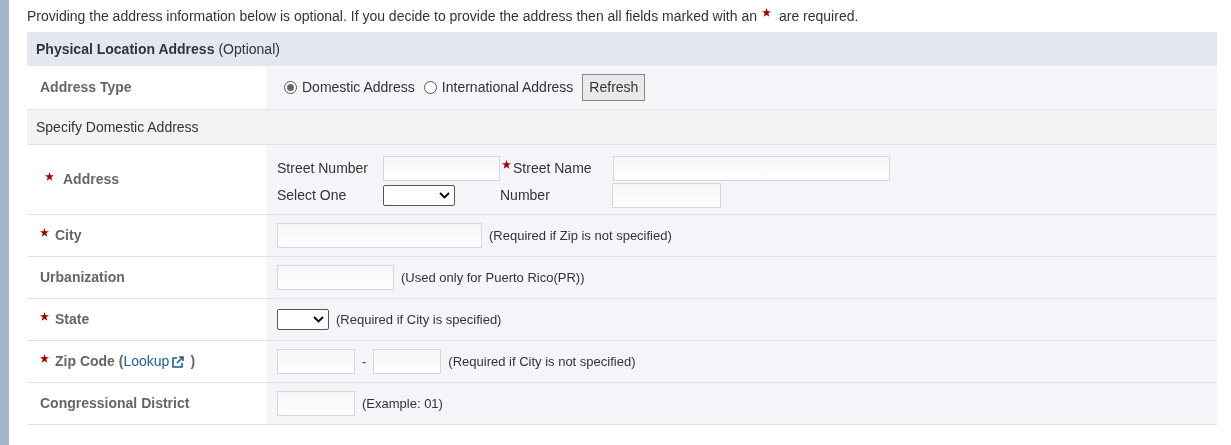 The height and width of the screenshot is (445, 1231). What do you see at coordinates (154, 361) in the screenshot?
I see `lookup-link: Lookup` at bounding box center [154, 361].